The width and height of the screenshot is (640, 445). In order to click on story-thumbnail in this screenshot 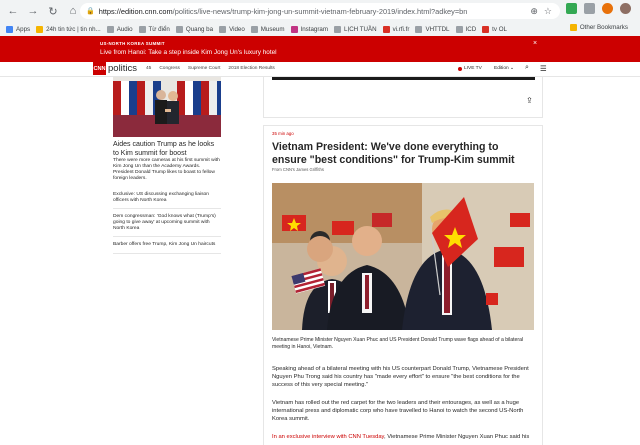, I will do `click(167, 107)`.